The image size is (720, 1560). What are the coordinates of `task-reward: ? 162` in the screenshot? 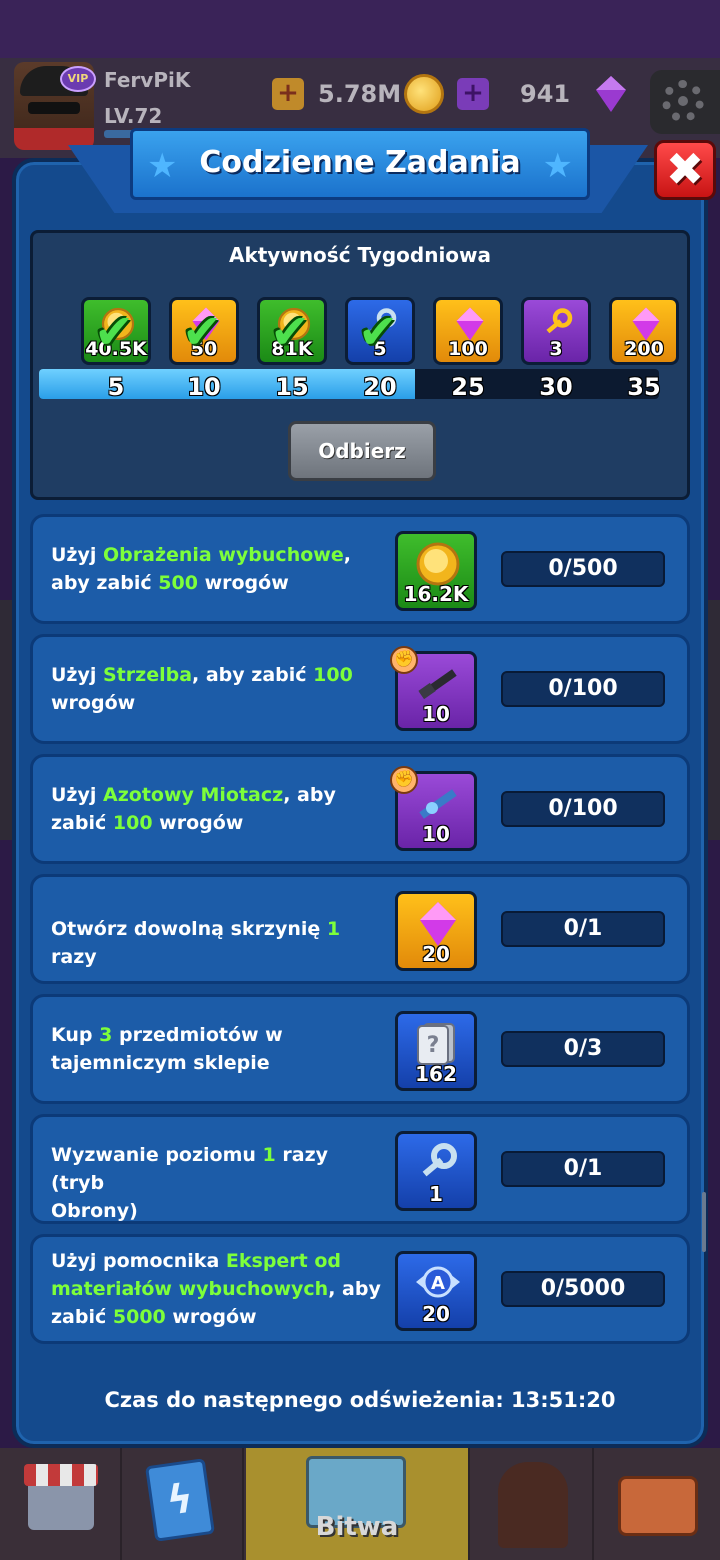 It's located at (436, 1051).